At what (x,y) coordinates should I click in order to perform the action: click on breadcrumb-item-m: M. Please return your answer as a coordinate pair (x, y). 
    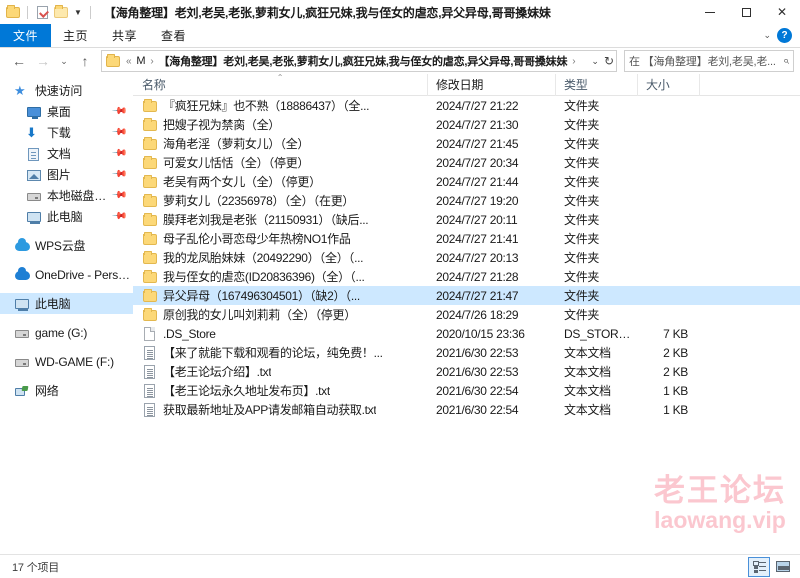
    Looking at the image, I should click on (140, 61).